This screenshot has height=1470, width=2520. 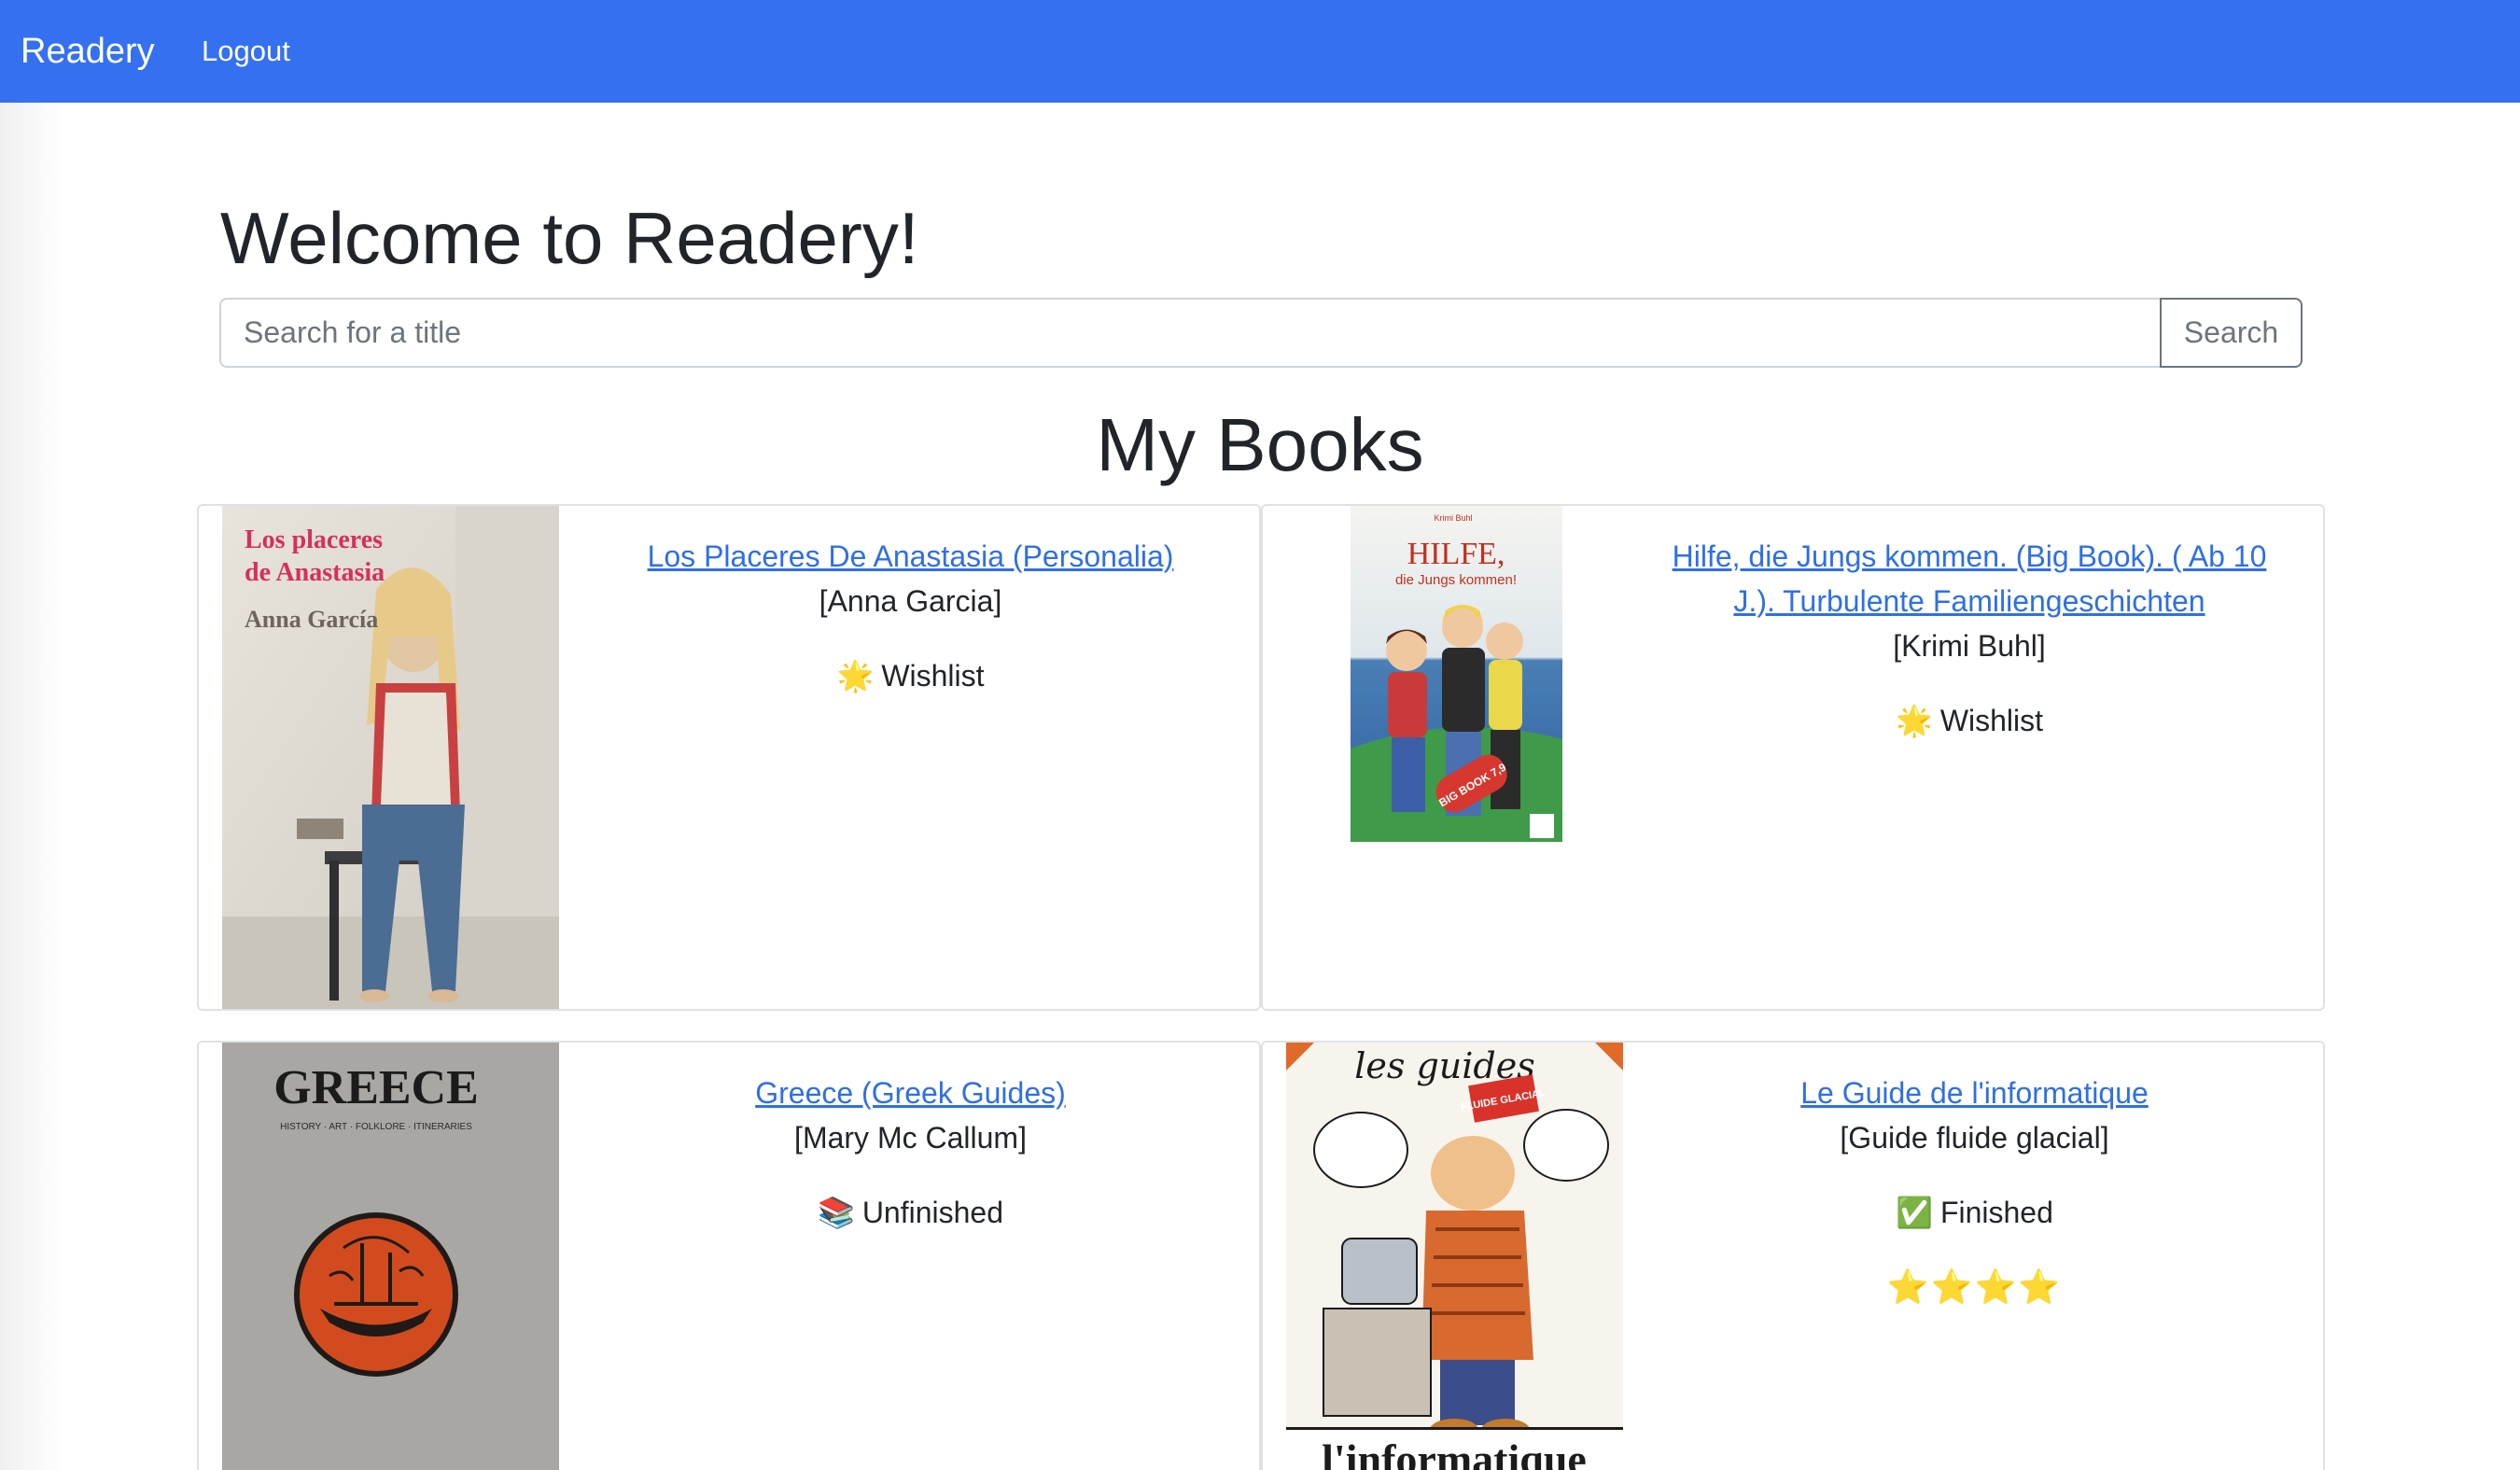 What do you see at coordinates (1454, 1256) in the screenshot?
I see `book-cover-image: les guides FLUIDE GLACIAL l'informatique` at bounding box center [1454, 1256].